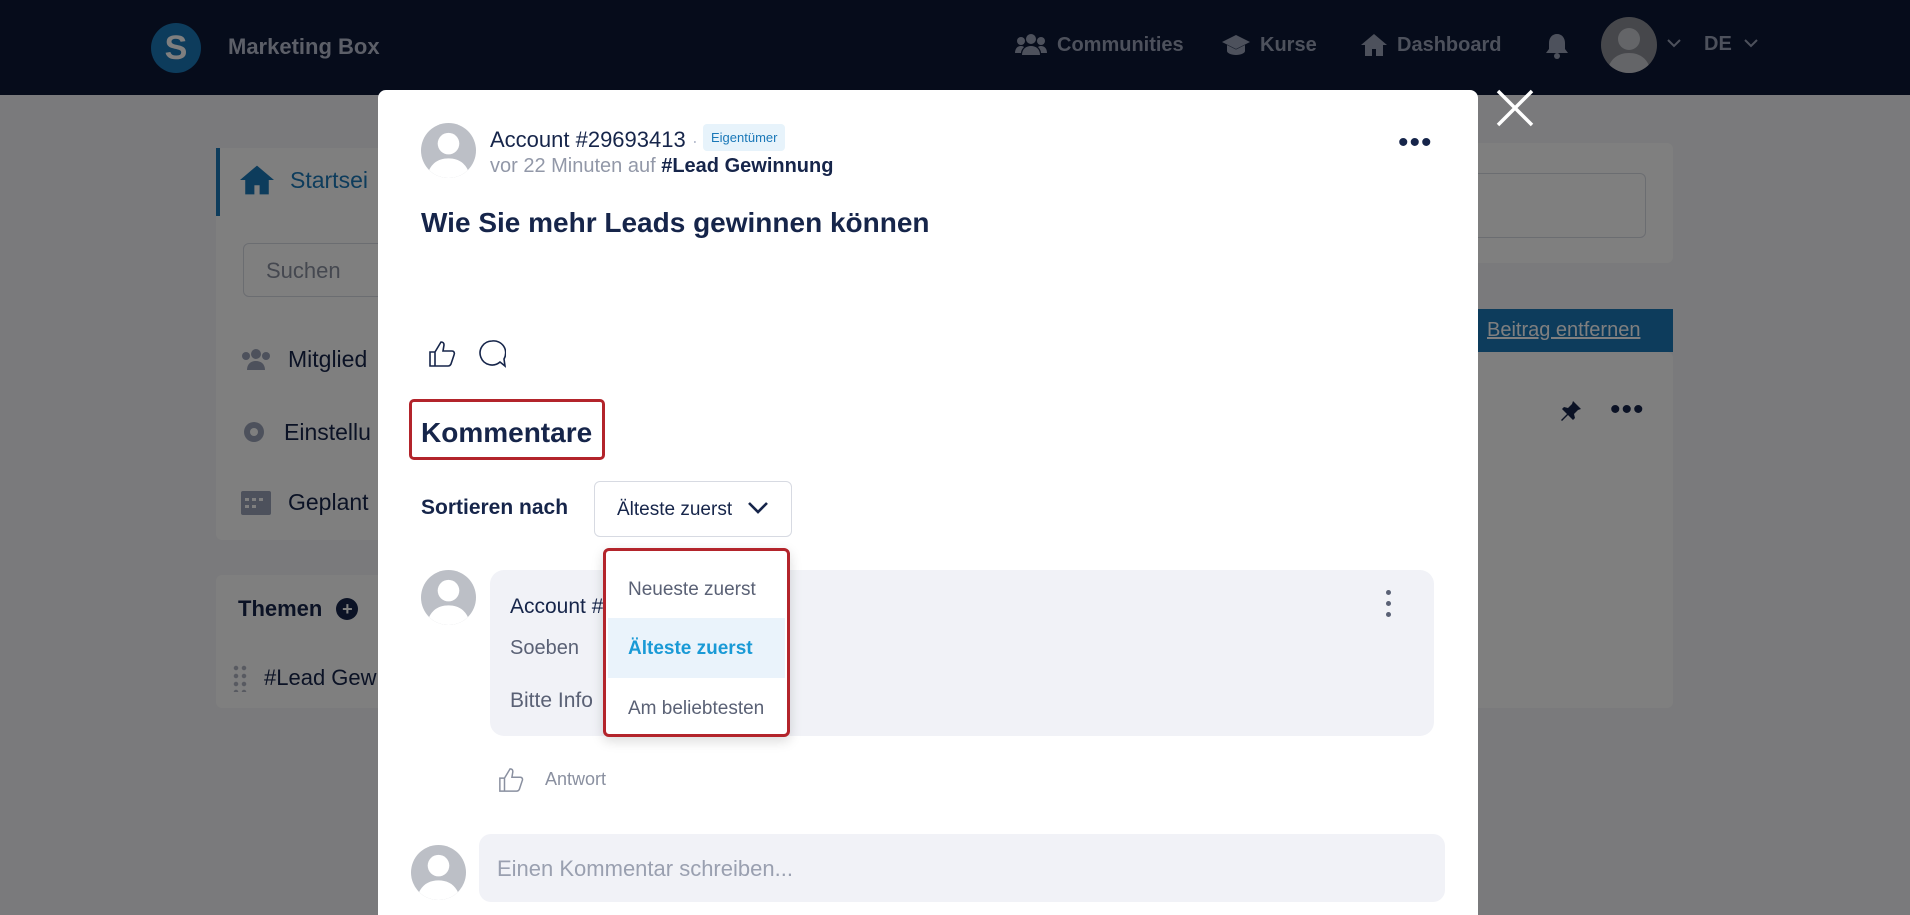 The width and height of the screenshot is (1910, 915). Describe the element at coordinates (675, 222) in the screenshot. I see `post-title: Wie Sie mehr Leads gewinnen können` at that location.